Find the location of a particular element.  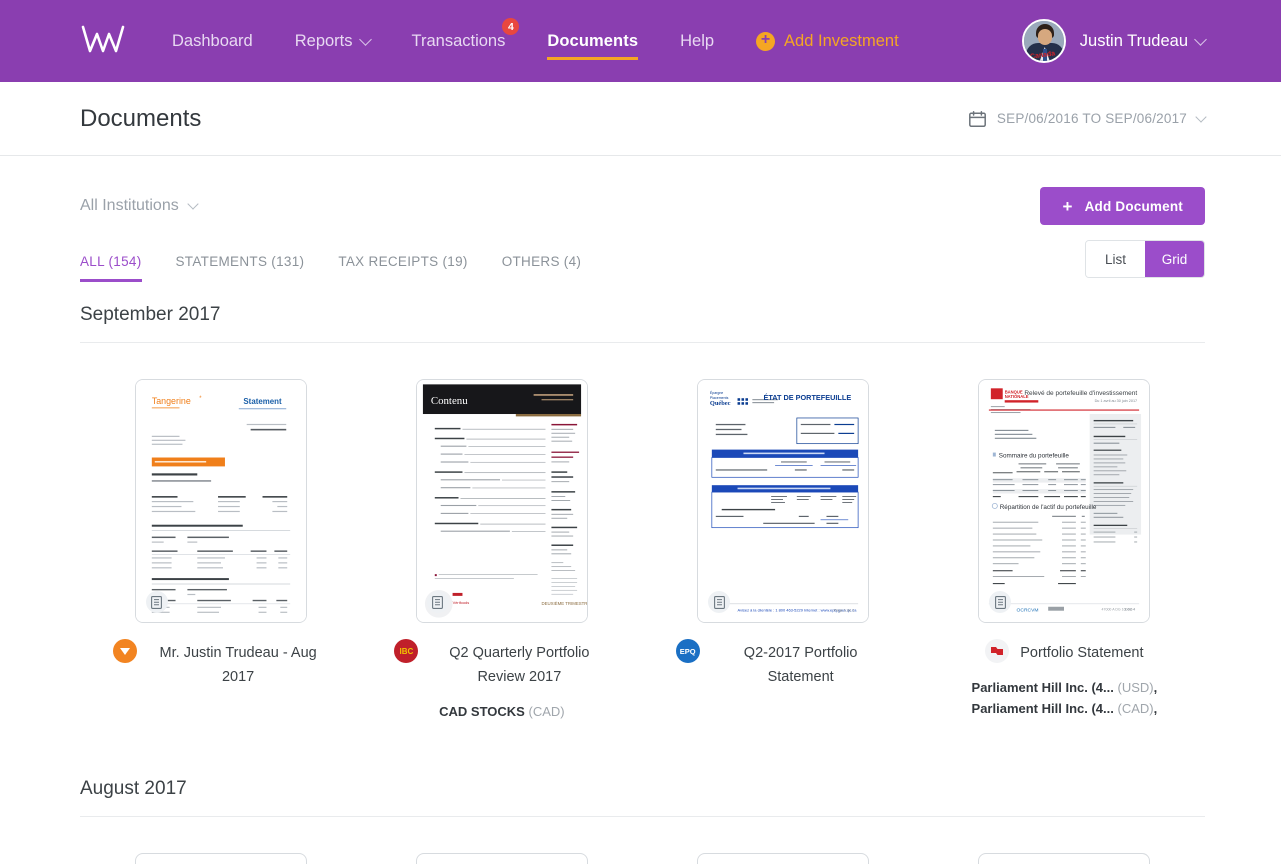

document-thumbnail: Contenu Vérifoods DEUXIÈME TRIMEST is located at coordinates (501, 501).